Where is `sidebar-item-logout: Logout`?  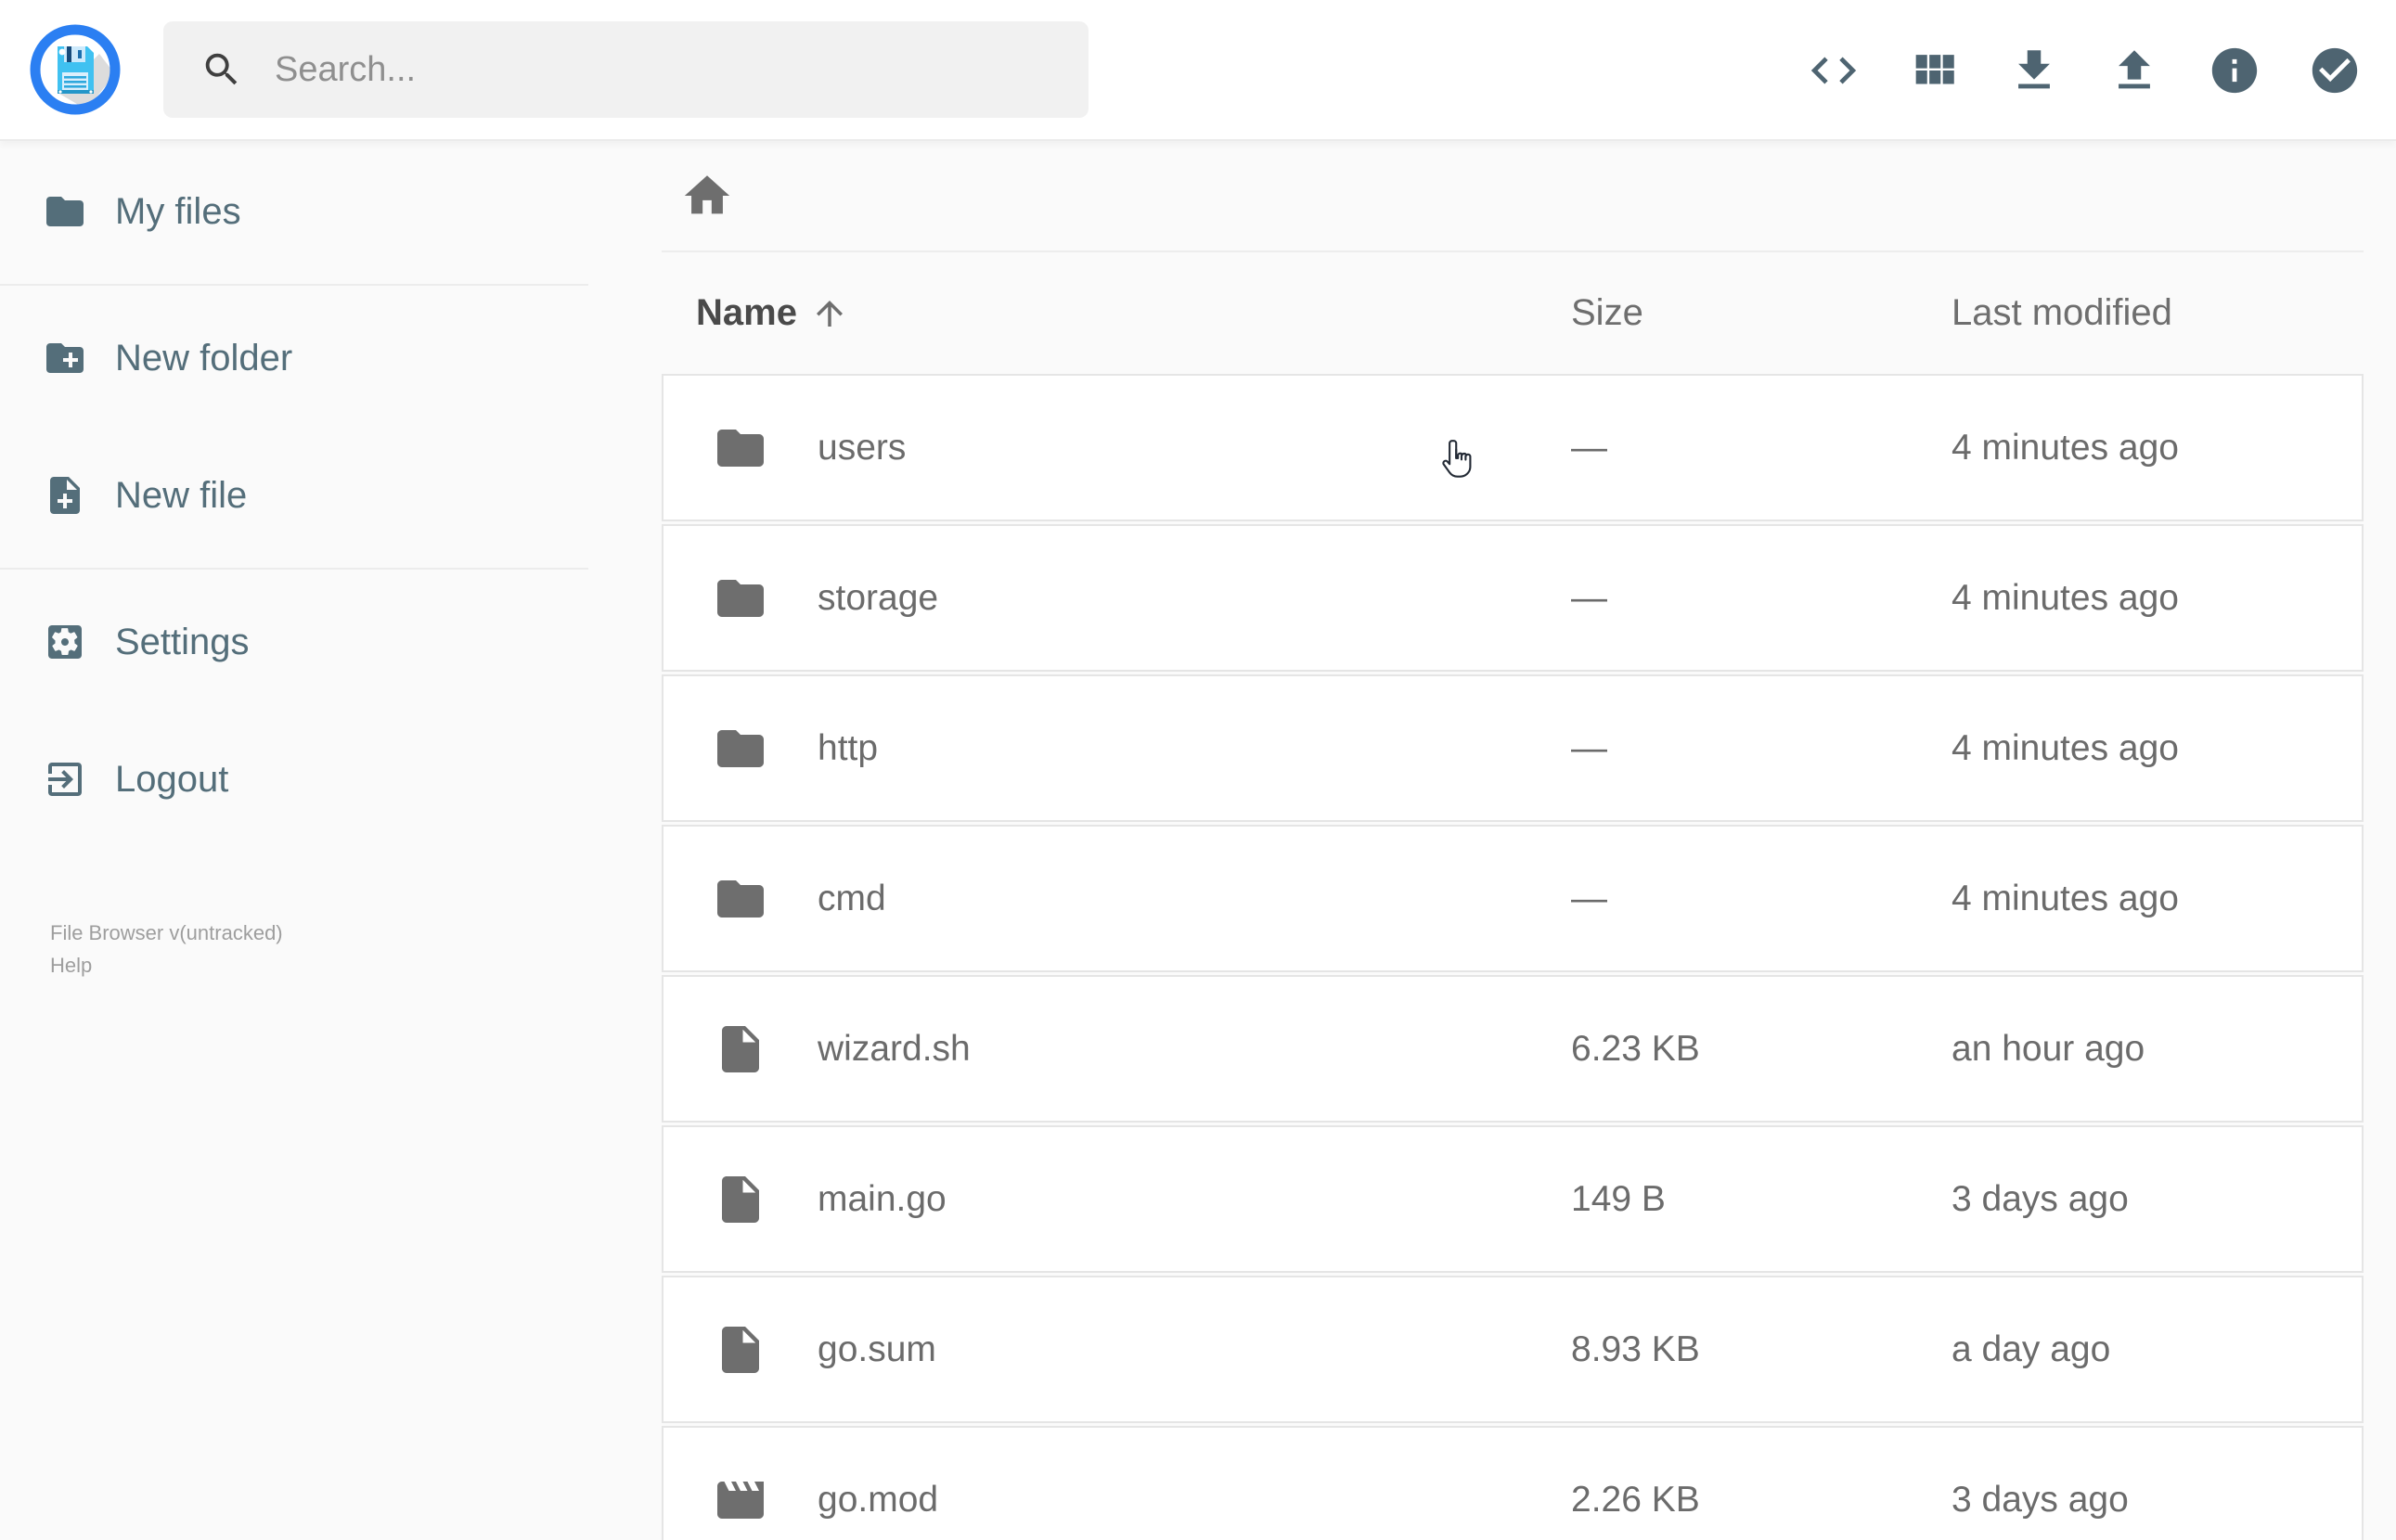 sidebar-item-logout: Logout is located at coordinates (294, 779).